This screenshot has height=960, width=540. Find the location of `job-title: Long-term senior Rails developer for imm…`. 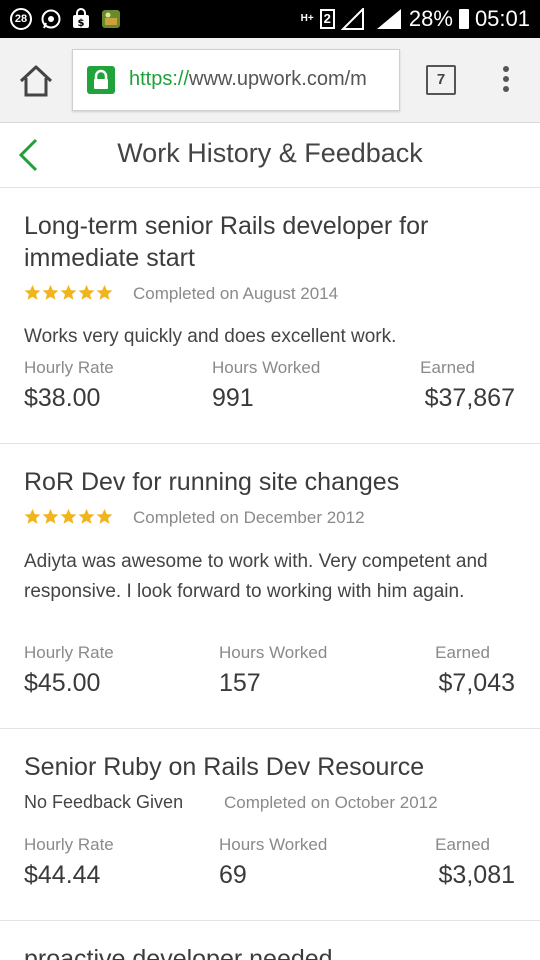

job-title: Long-term senior Rails developer for imm… is located at coordinates (264, 242).